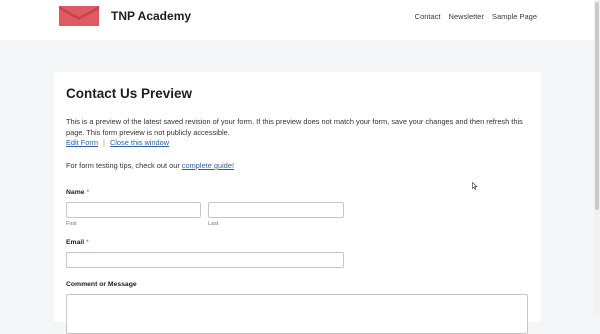 The height and width of the screenshot is (334, 600). Describe the element at coordinates (466, 16) in the screenshot. I see `nav-item-newsletter: Newsletter` at that location.